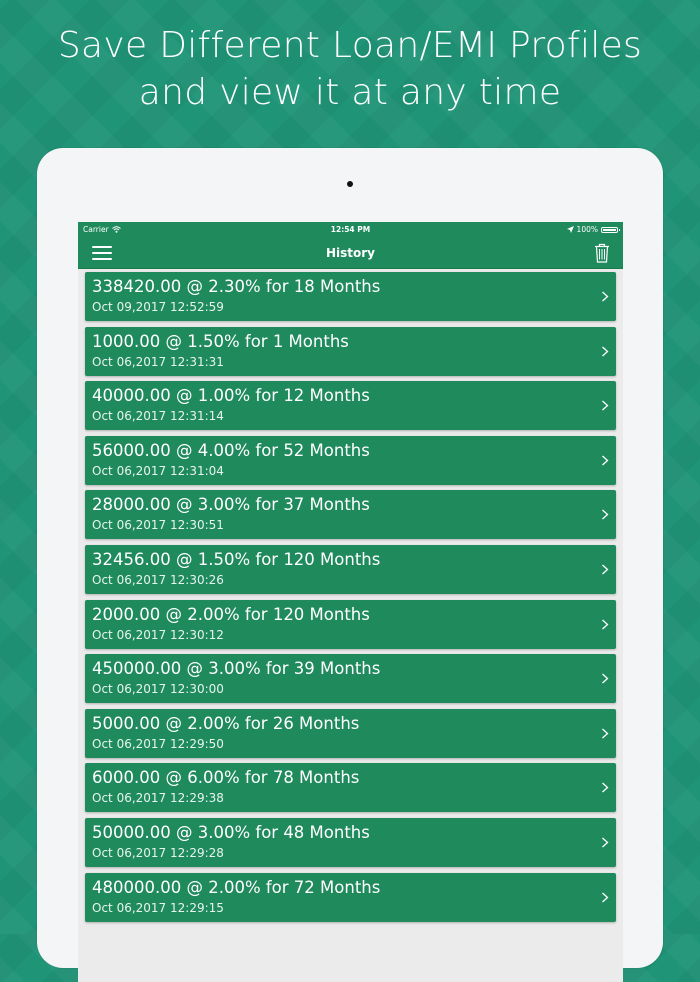 The width and height of the screenshot is (700, 982). What do you see at coordinates (236, 286) in the screenshot?
I see `loan-summary: 338420.00 @ 2.30% for 18 Months` at bounding box center [236, 286].